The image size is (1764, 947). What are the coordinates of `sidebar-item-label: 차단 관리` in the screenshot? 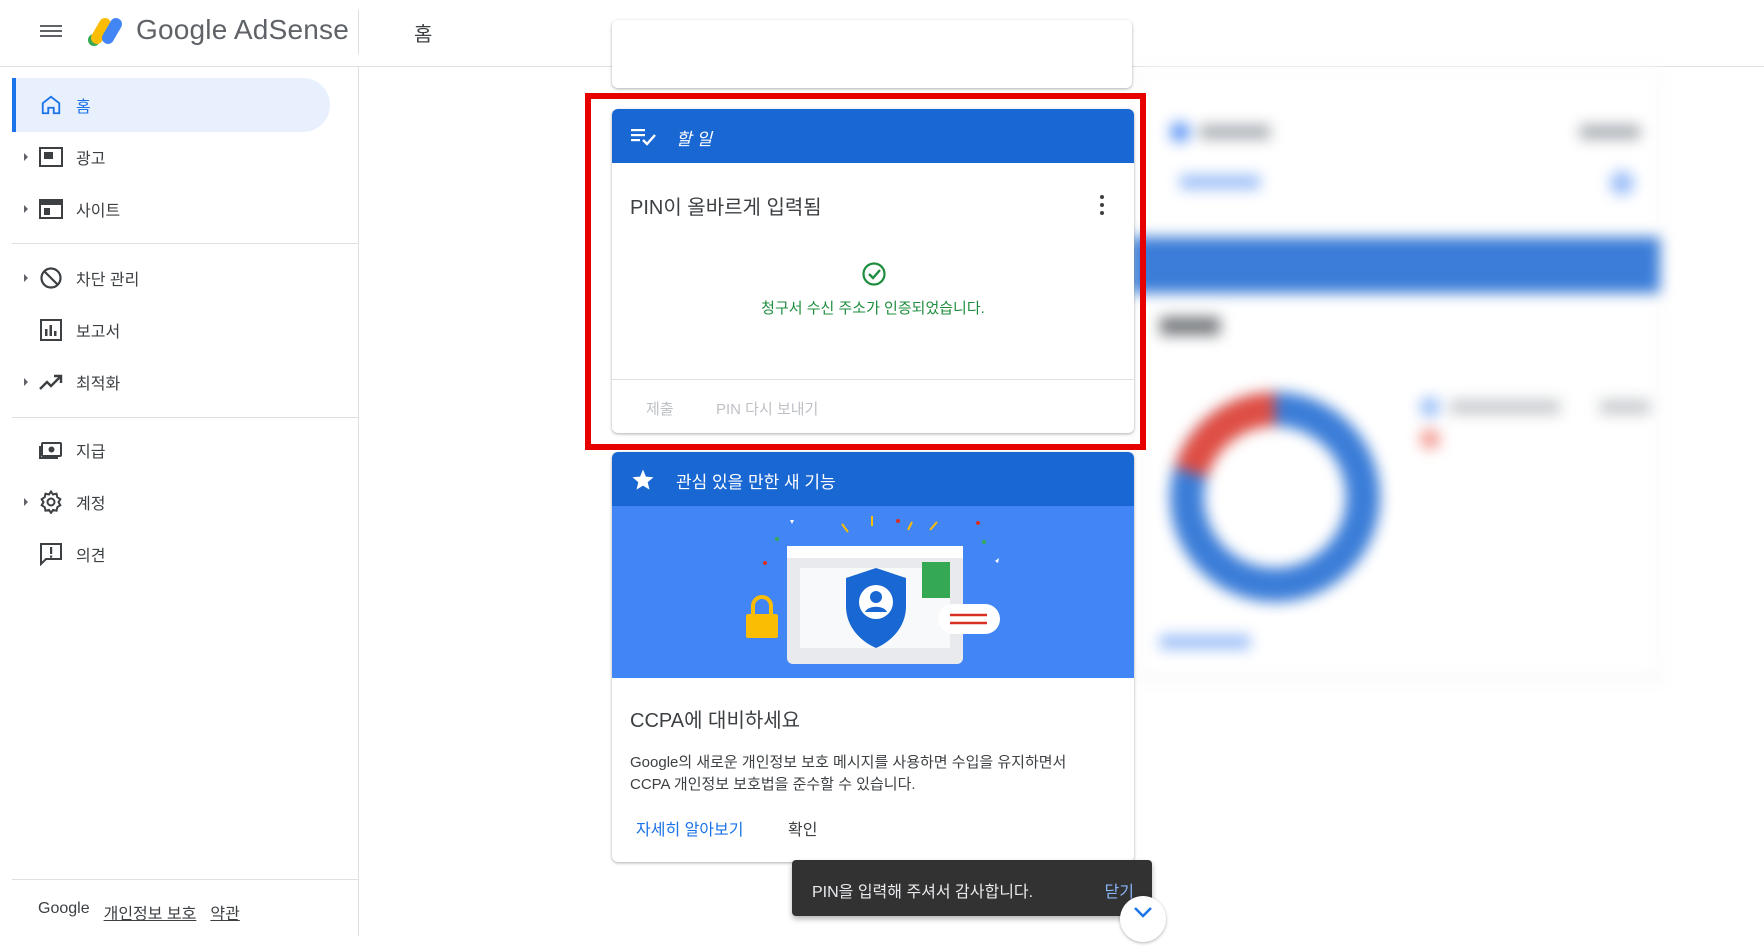 It's located at (108, 280).